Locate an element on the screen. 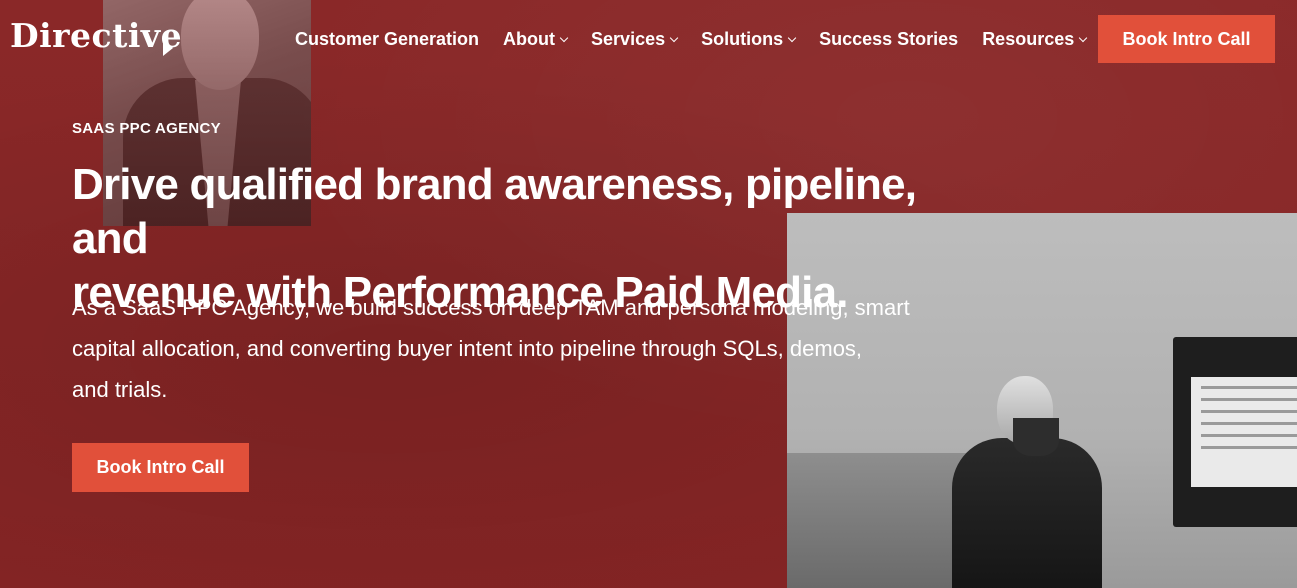 This screenshot has height=588, width=1297. nav-item-services: Services is located at coordinates (635, 39).